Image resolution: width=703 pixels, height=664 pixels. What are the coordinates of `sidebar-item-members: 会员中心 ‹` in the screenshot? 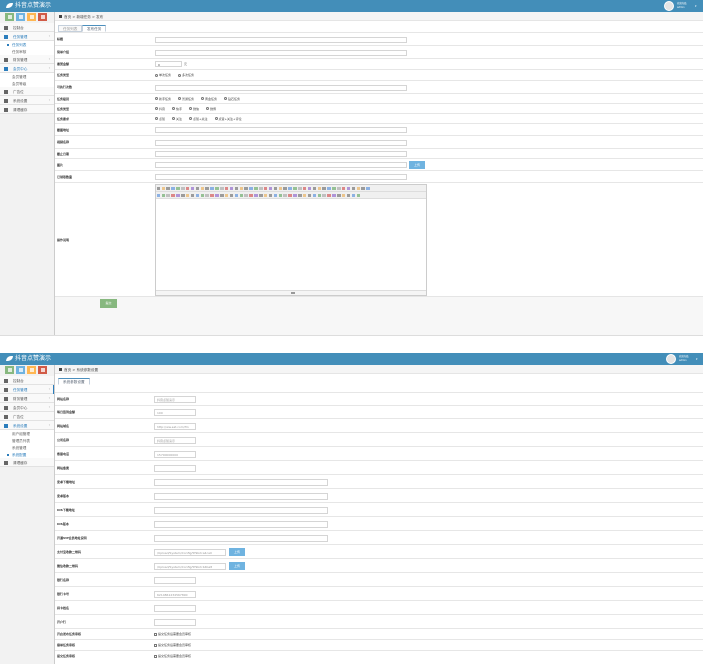 It's located at (27, 407).